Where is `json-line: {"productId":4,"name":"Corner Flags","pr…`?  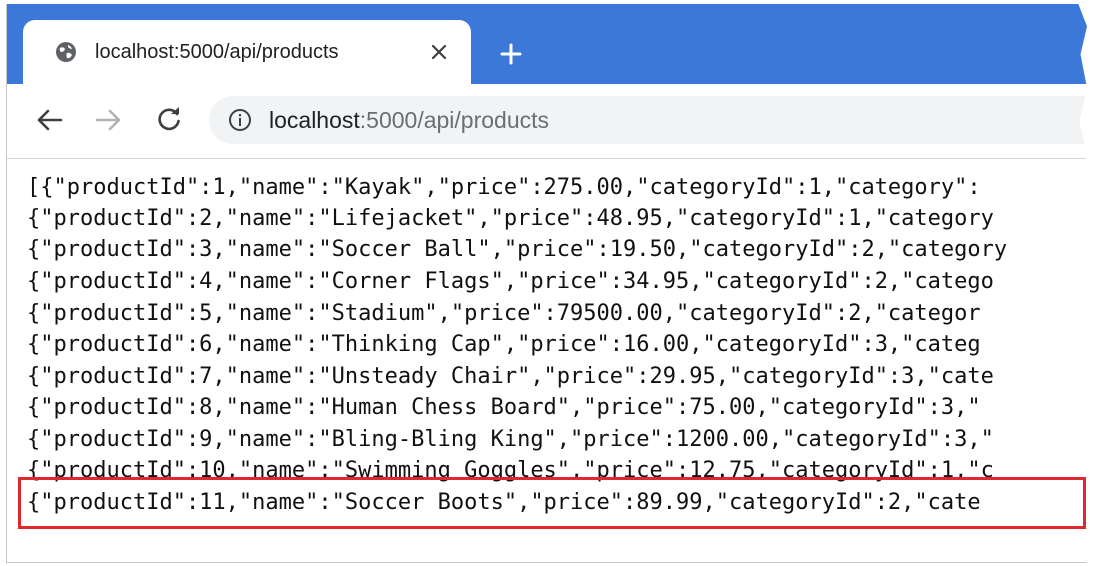
json-line: {"productId":4,"name":"Corner Flags","pr… is located at coordinates (510, 281).